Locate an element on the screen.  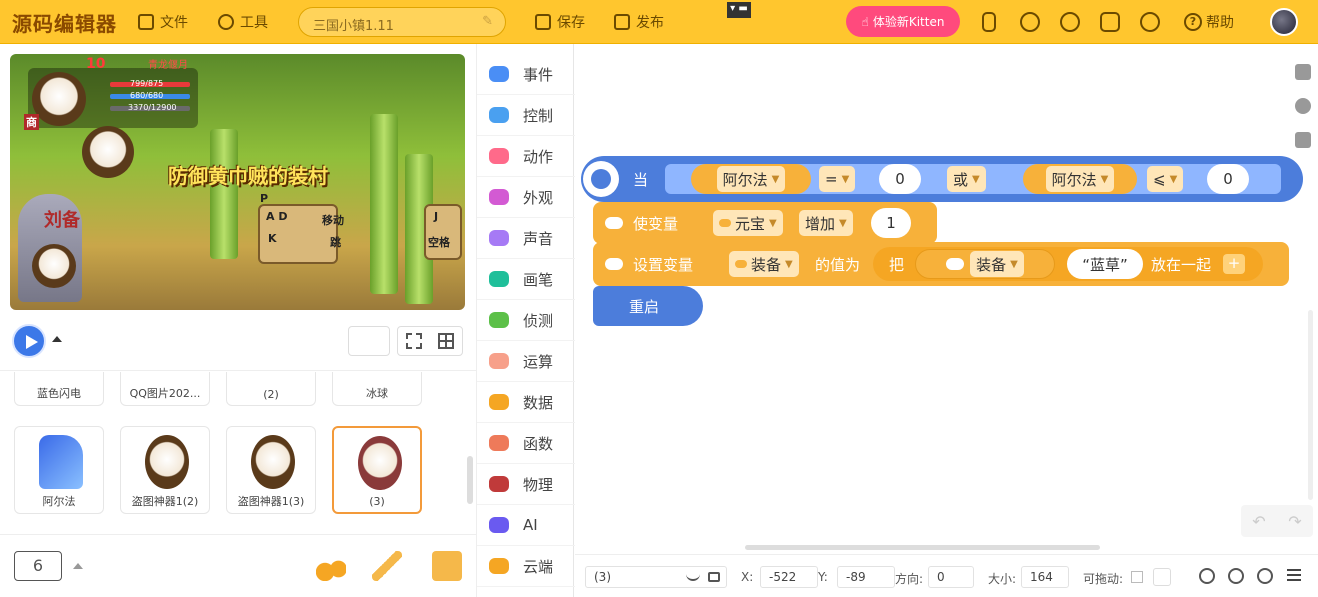
x-input: -522 is located at coordinates (789, 577).